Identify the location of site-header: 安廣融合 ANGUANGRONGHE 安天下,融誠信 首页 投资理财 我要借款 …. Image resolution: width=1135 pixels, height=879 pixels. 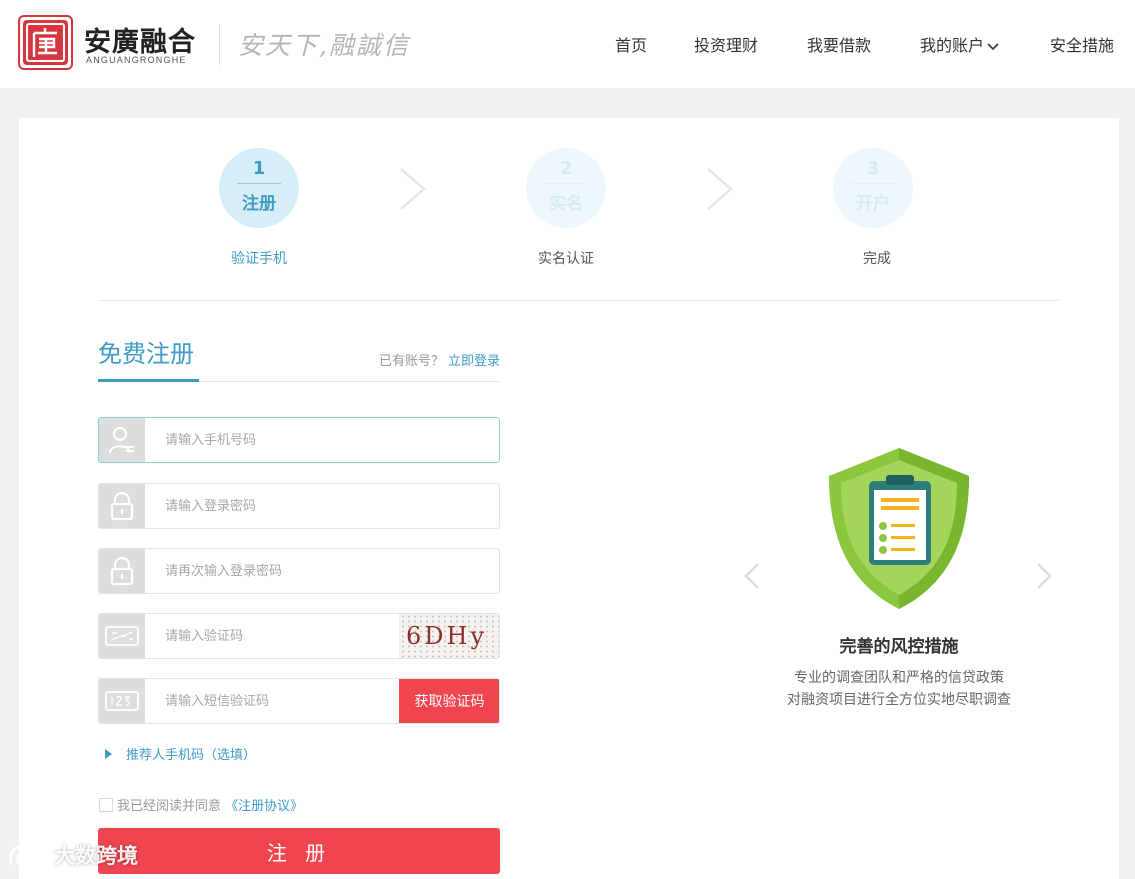
(567, 44).